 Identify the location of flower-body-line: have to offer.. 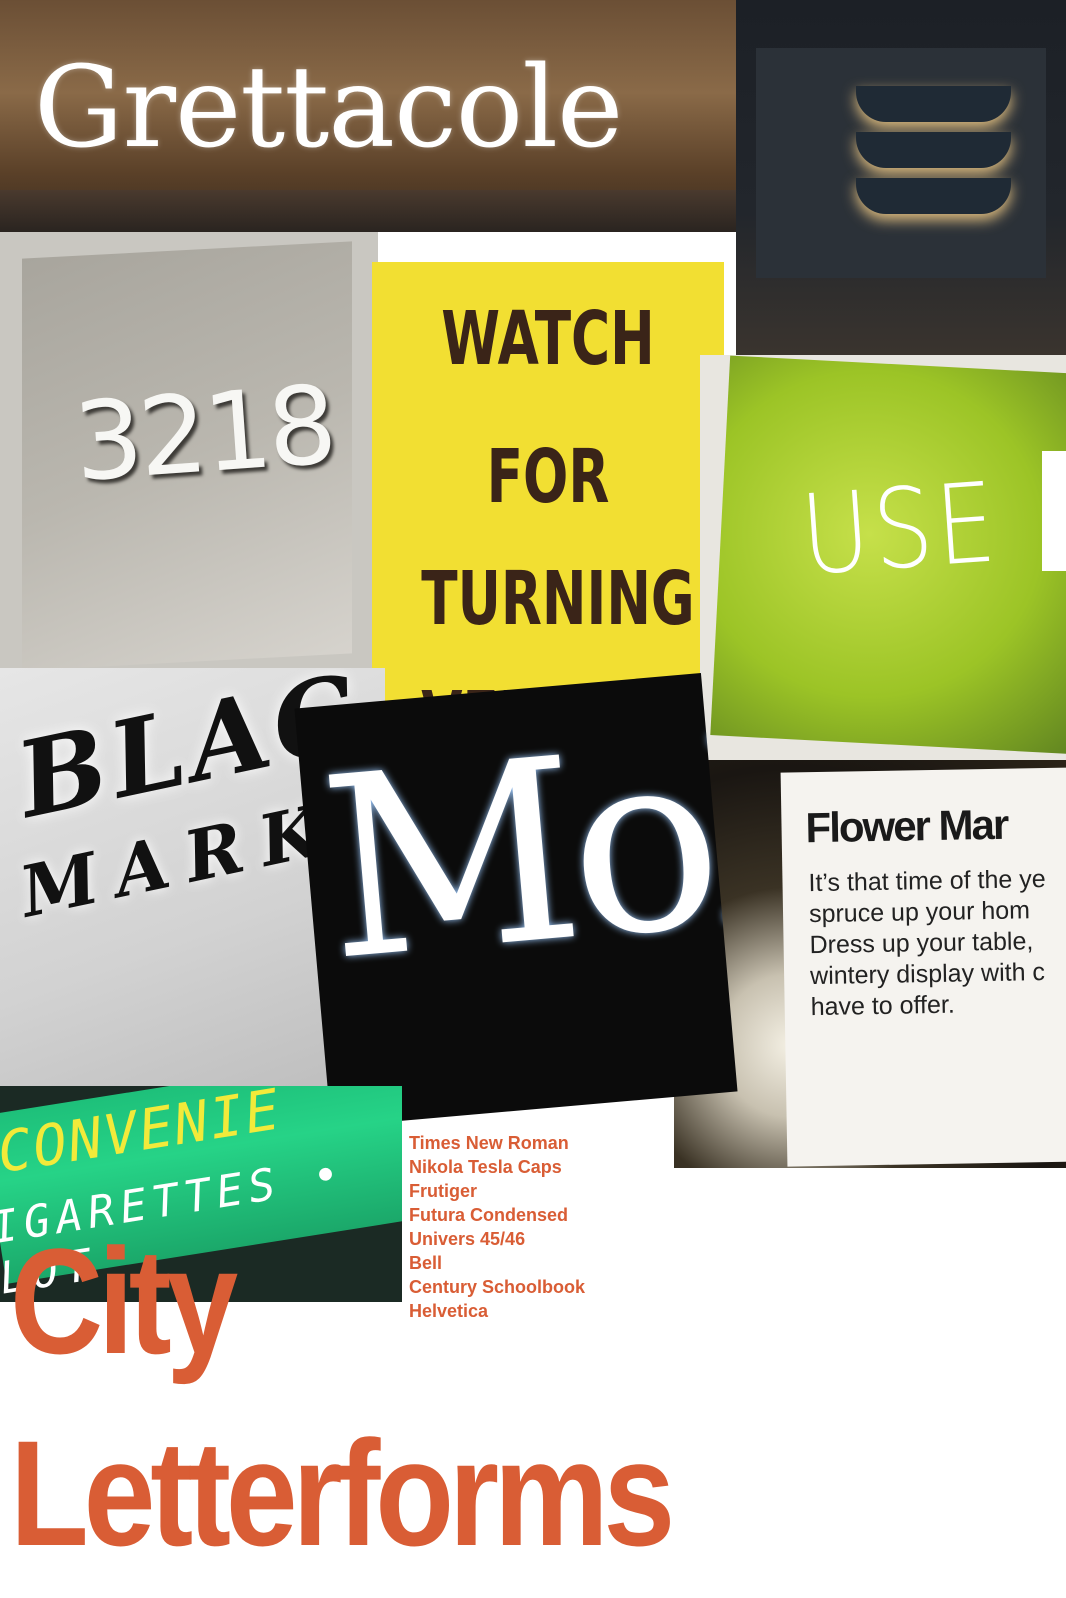
(882, 1006).